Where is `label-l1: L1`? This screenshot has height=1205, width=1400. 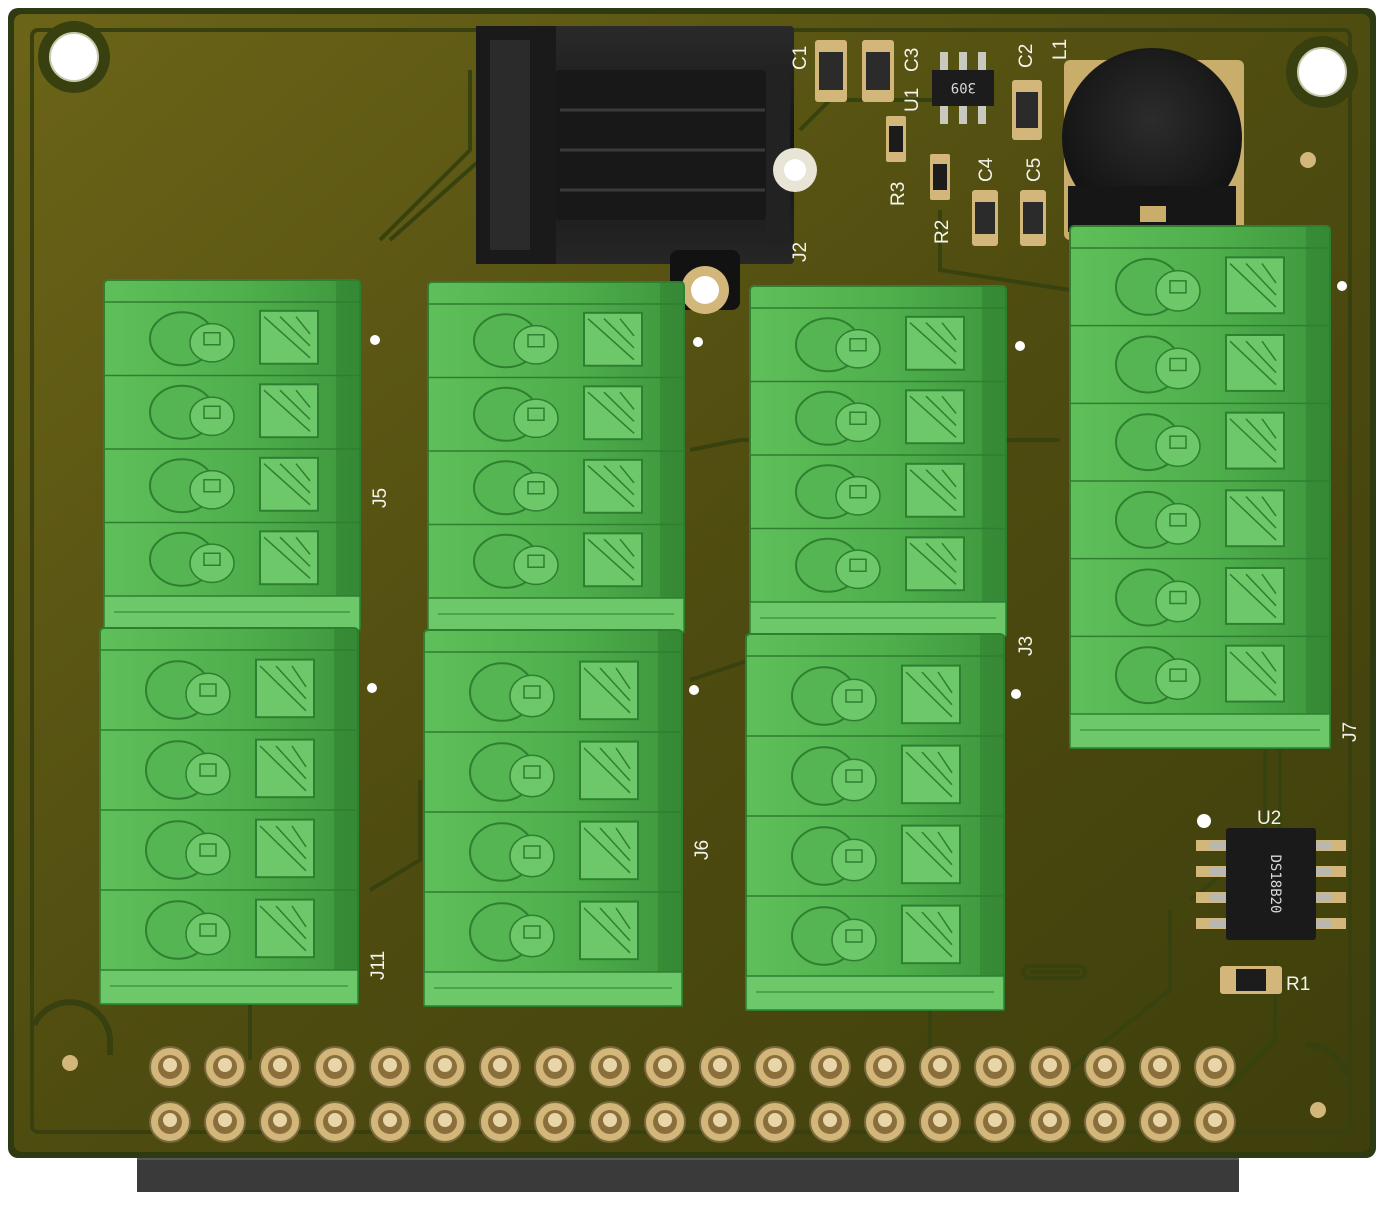
label-l1: L1 is located at coordinates (1060, 49).